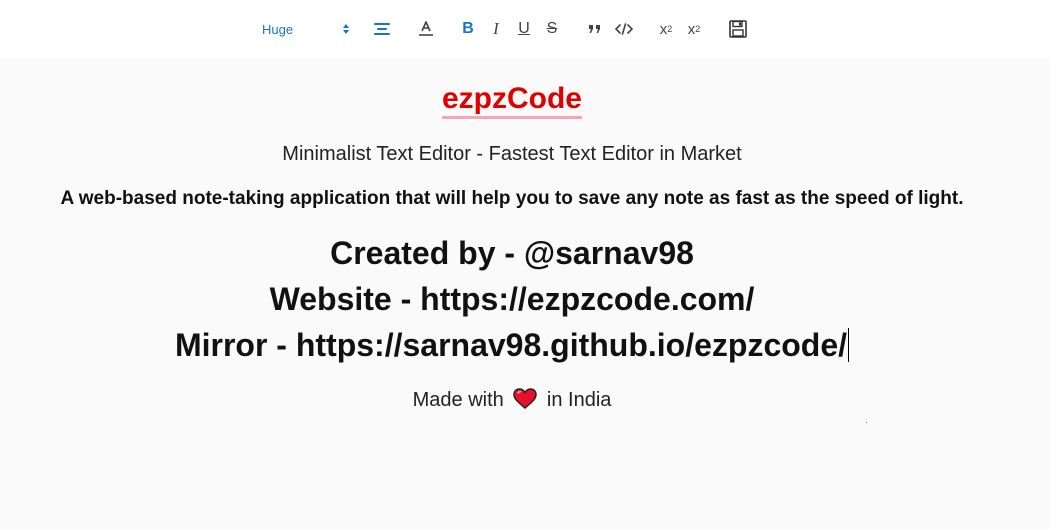  I want to click on subscript-label: x, so click(663, 29).